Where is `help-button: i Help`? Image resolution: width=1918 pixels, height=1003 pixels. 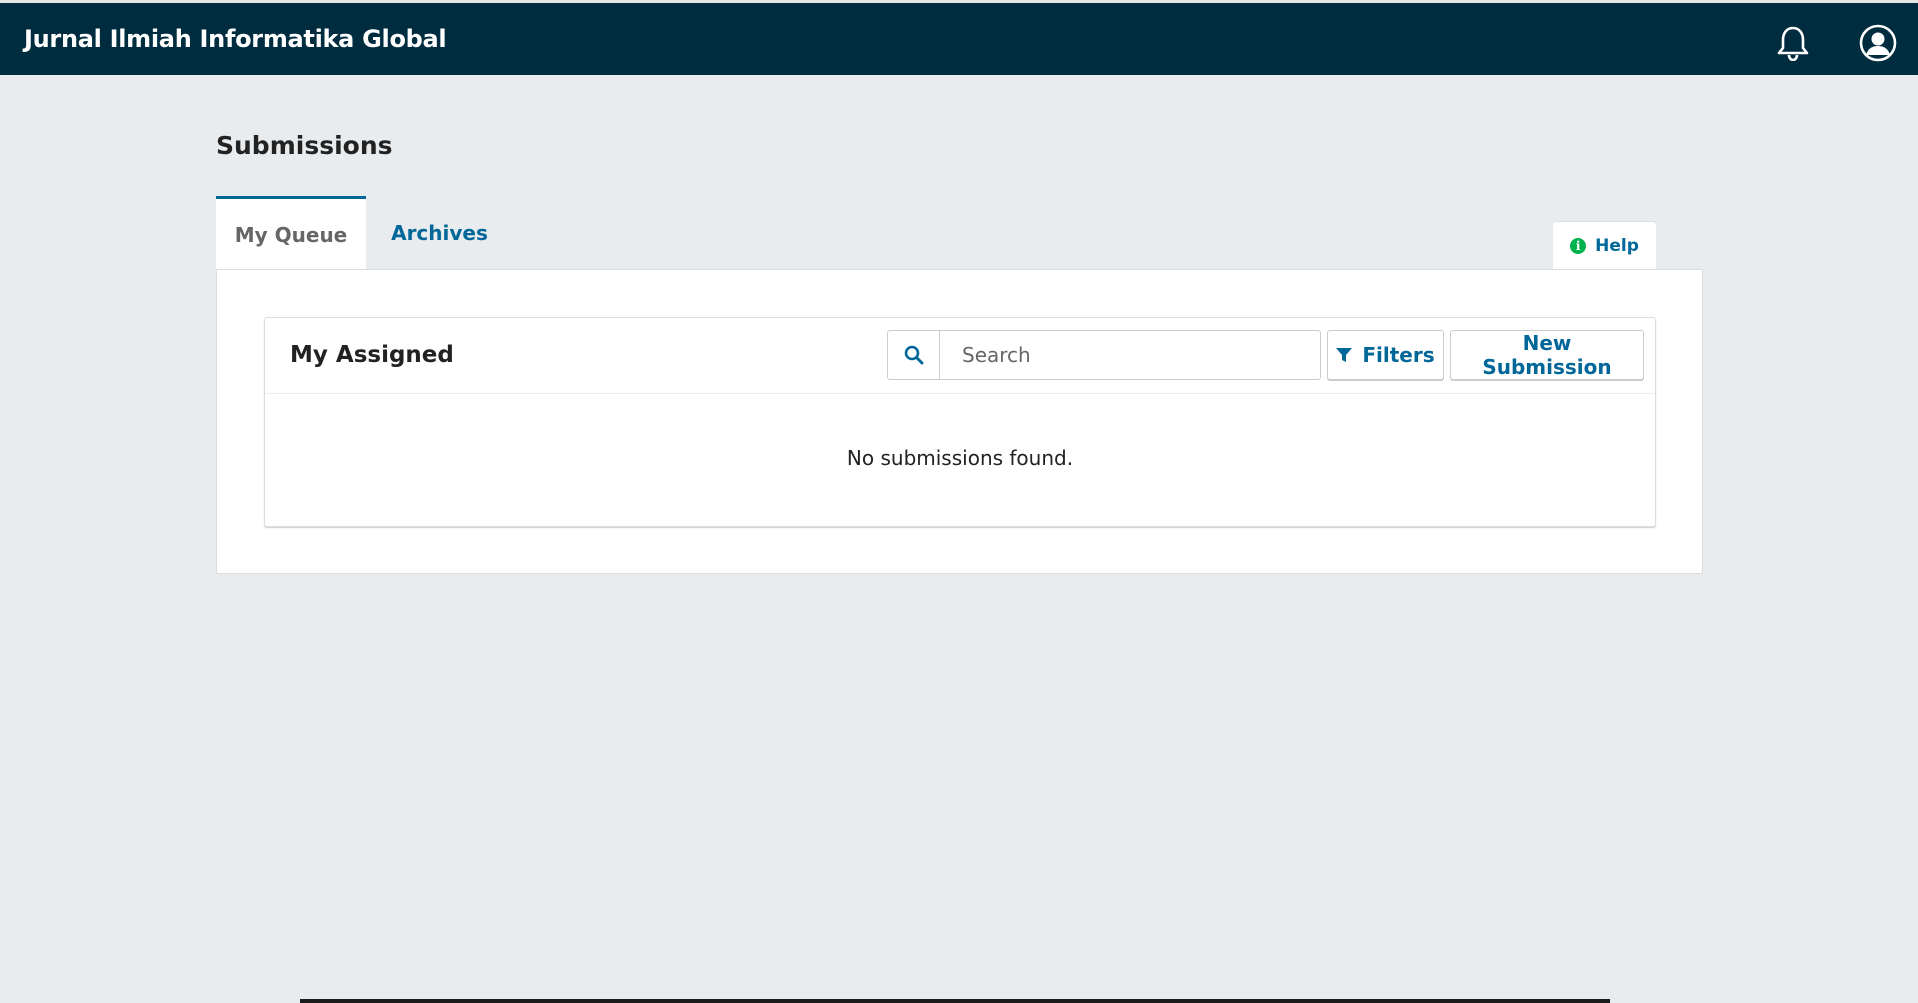
help-button: i Help is located at coordinates (1604, 246).